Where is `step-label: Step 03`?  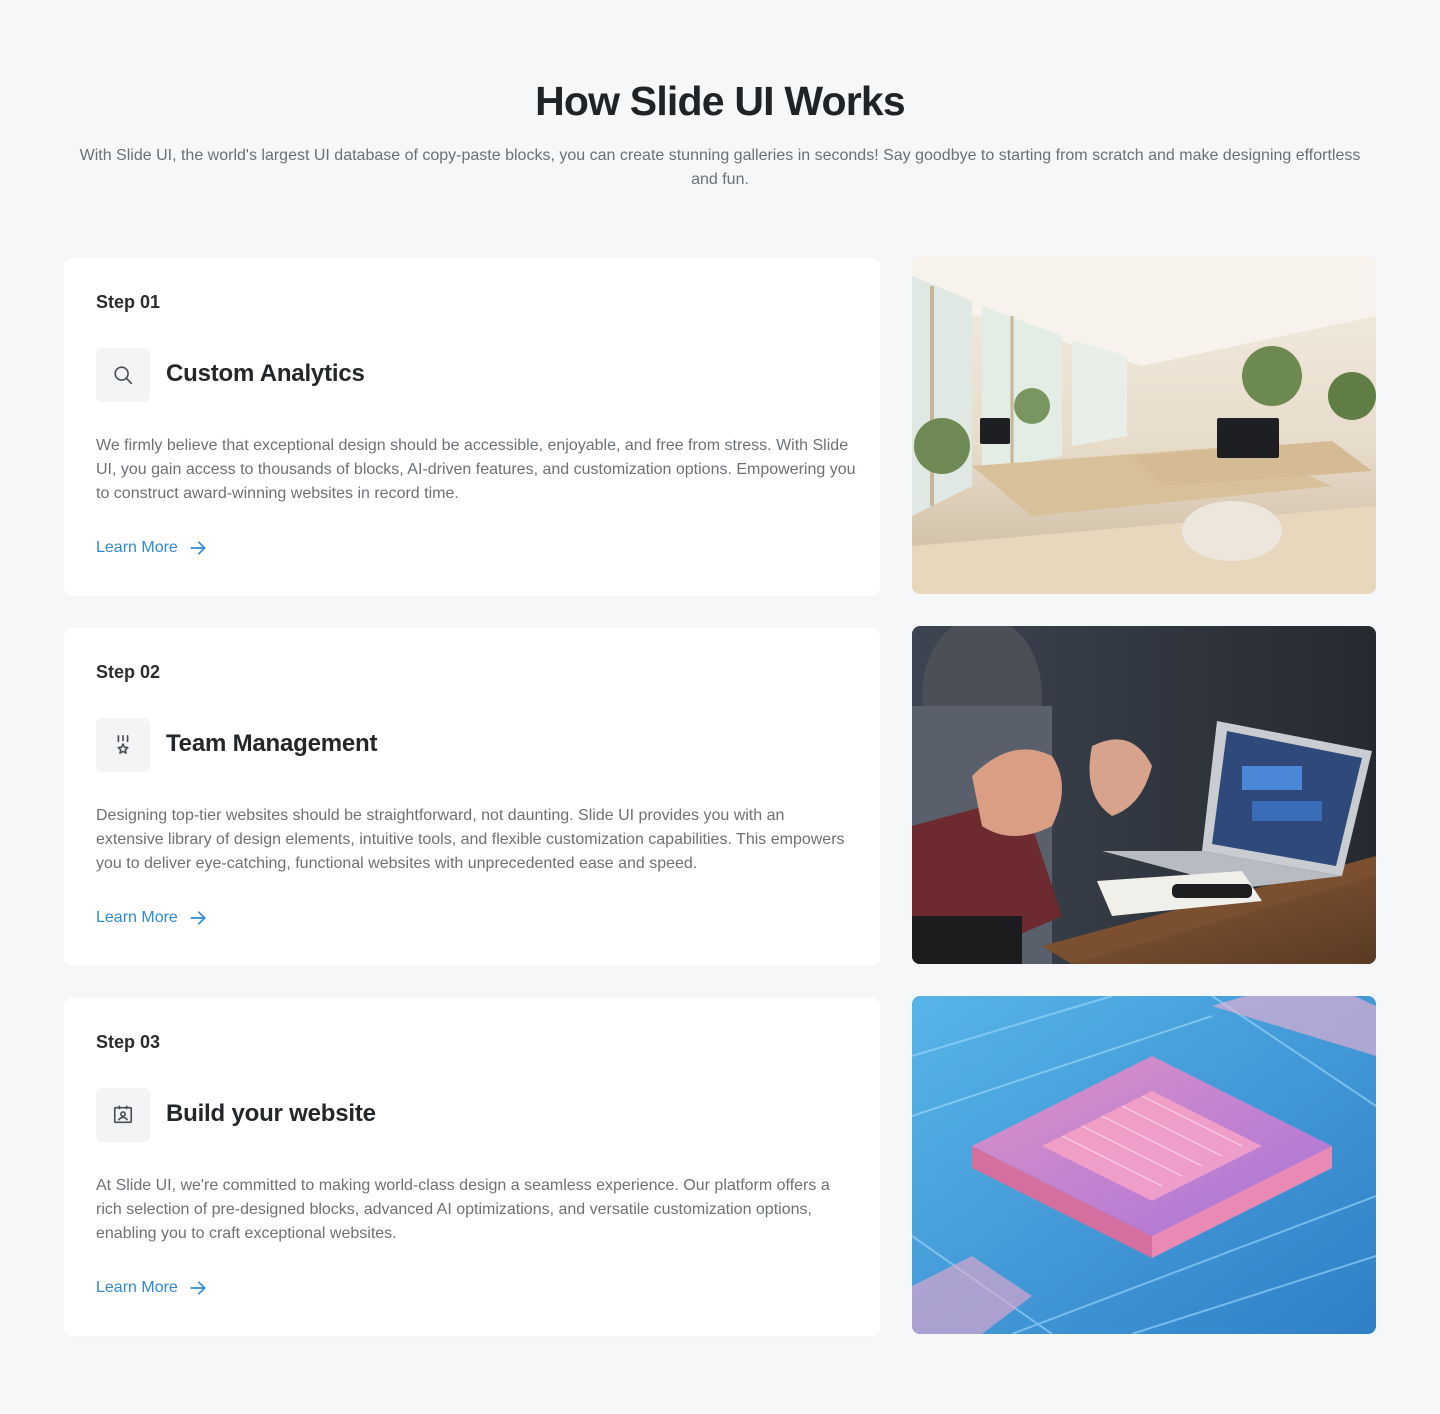
step-label: Step 03 is located at coordinates (128, 1042).